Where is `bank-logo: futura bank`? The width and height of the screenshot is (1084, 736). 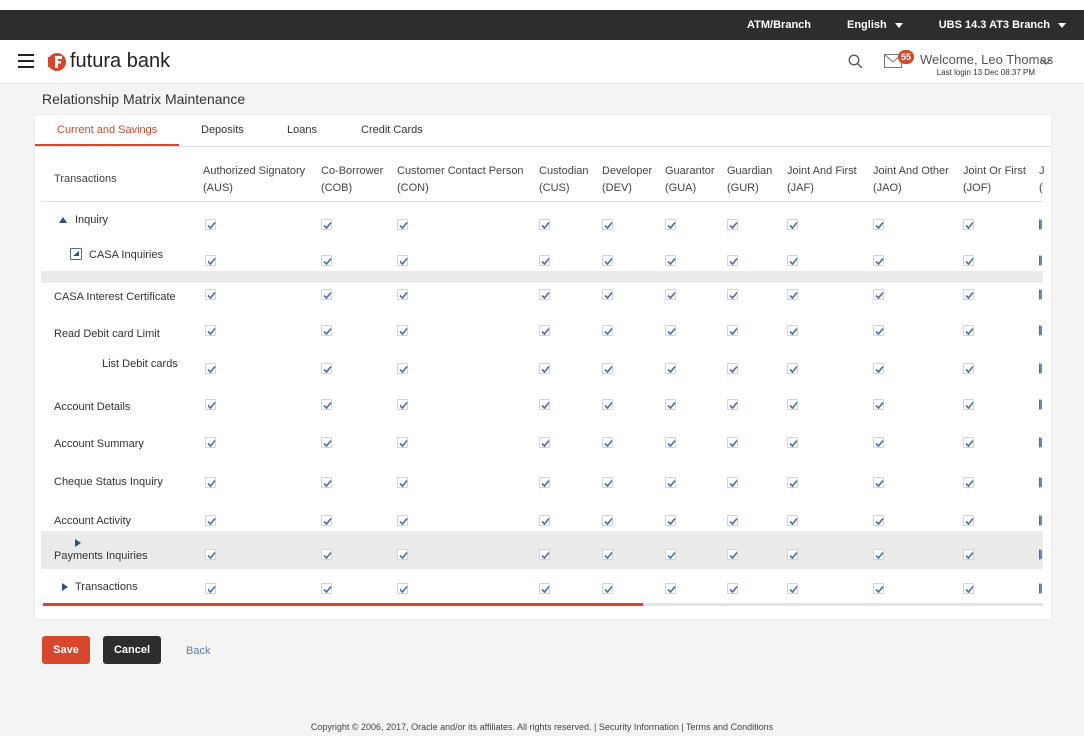
bank-logo: futura bank is located at coordinates (108, 61).